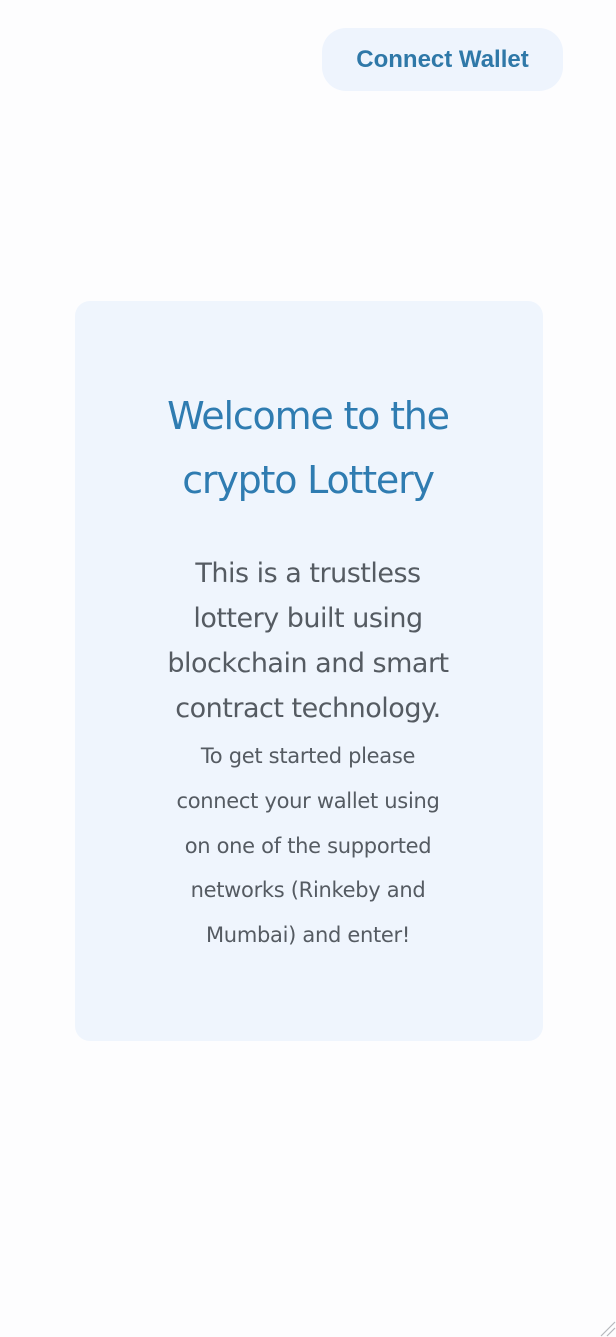 Image resolution: width=616 pixels, height=1337 pixels. Describe the element at coordinates (308, 573) in the screenshot. I see `intro-text-line: This is a trustless` at that location.